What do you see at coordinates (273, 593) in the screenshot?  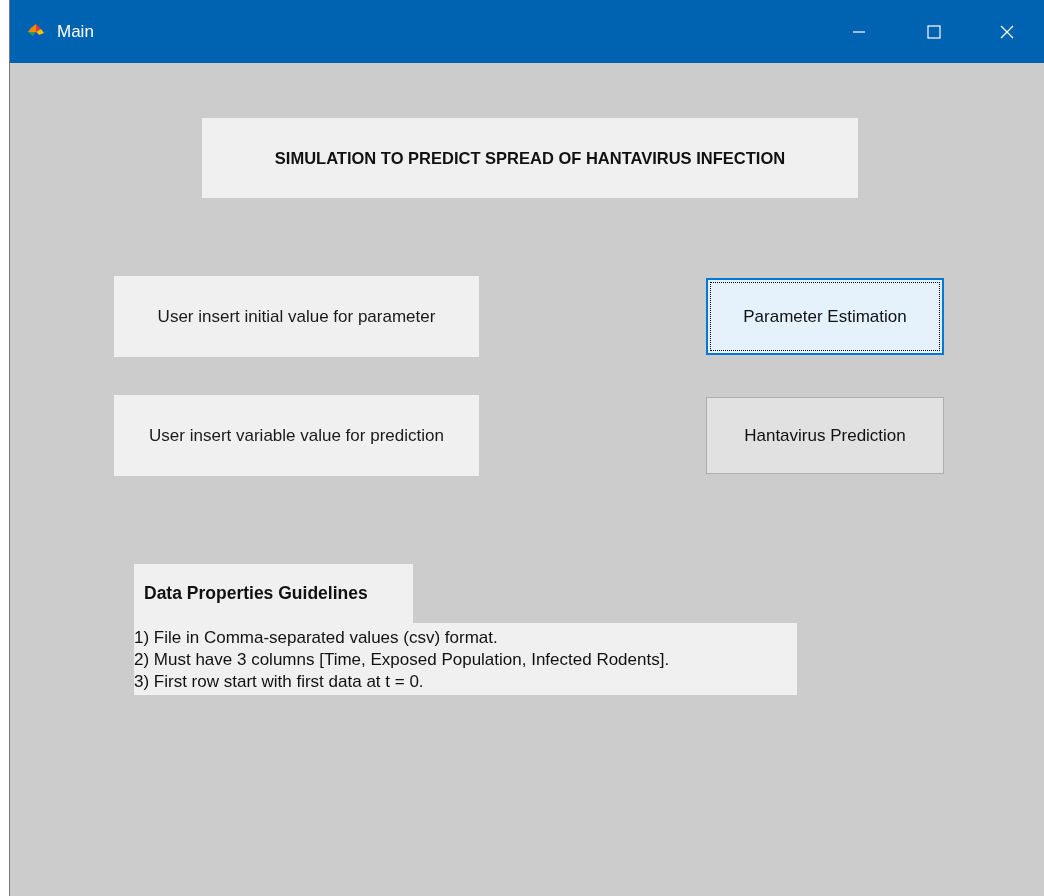 I see `guidelines-title: Data Properties Guidelines` at bounding box center [273, 593].